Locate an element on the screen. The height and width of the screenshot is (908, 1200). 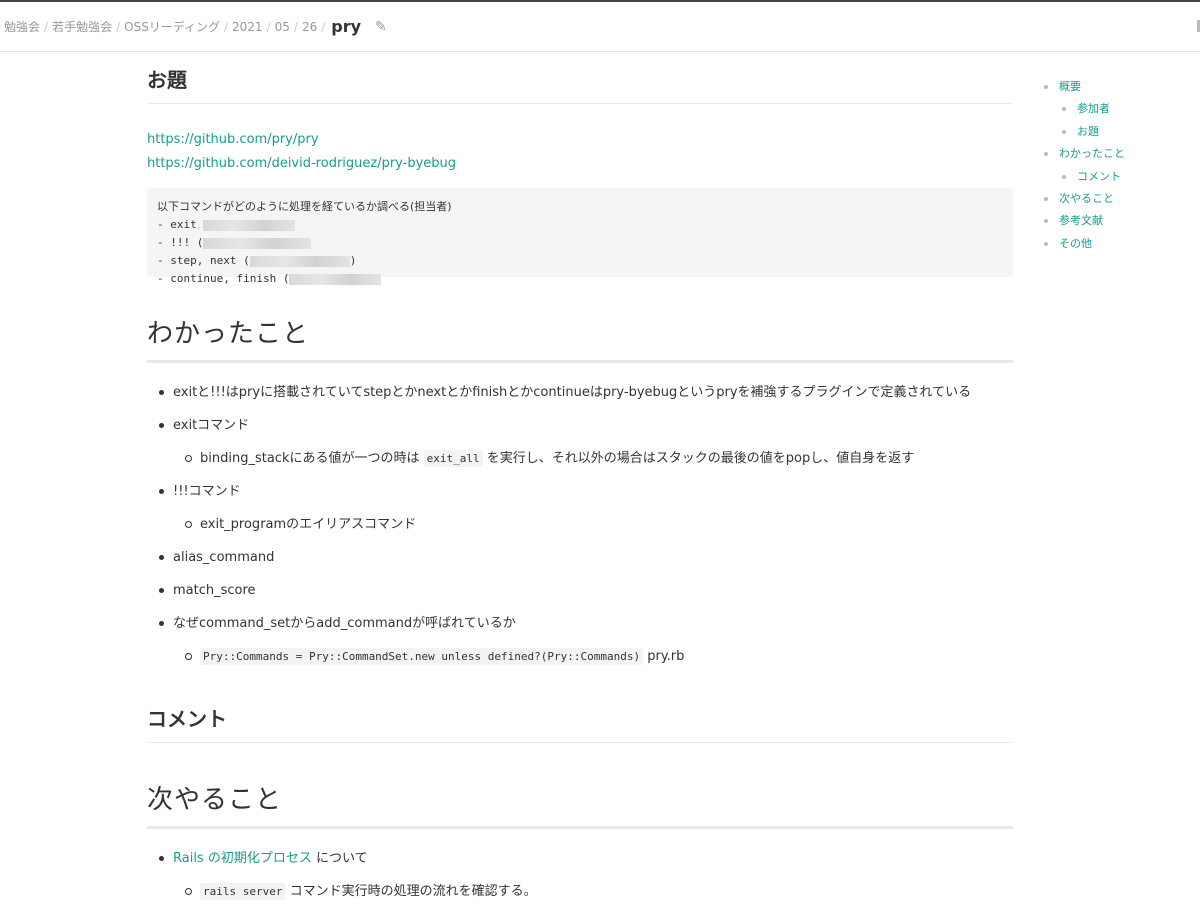
code-line: - step, next () is located at coordinates (257, 260).